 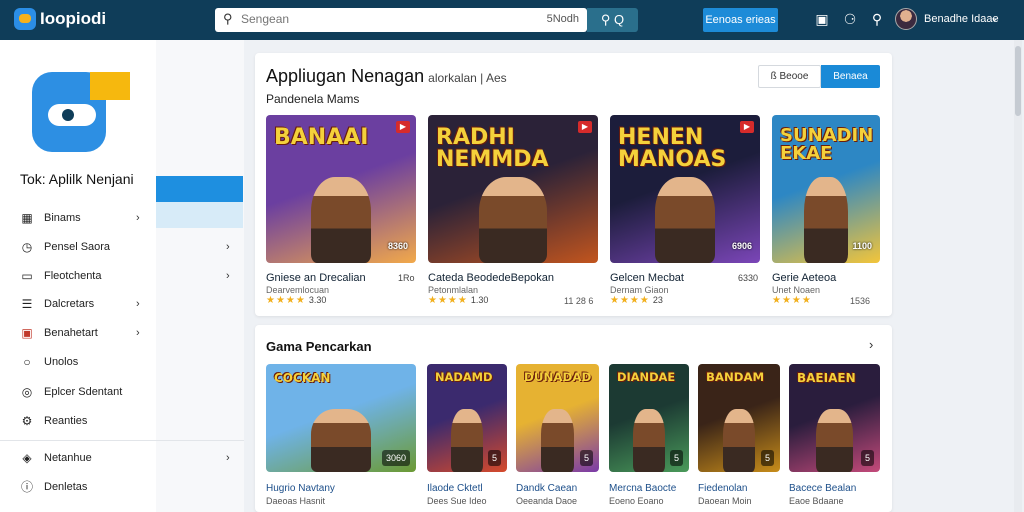 What do you see at coordinates (804, 278) in the screenshot?
I see `game-name: Gerie Aeteoa` at bounding box center [804, 278].